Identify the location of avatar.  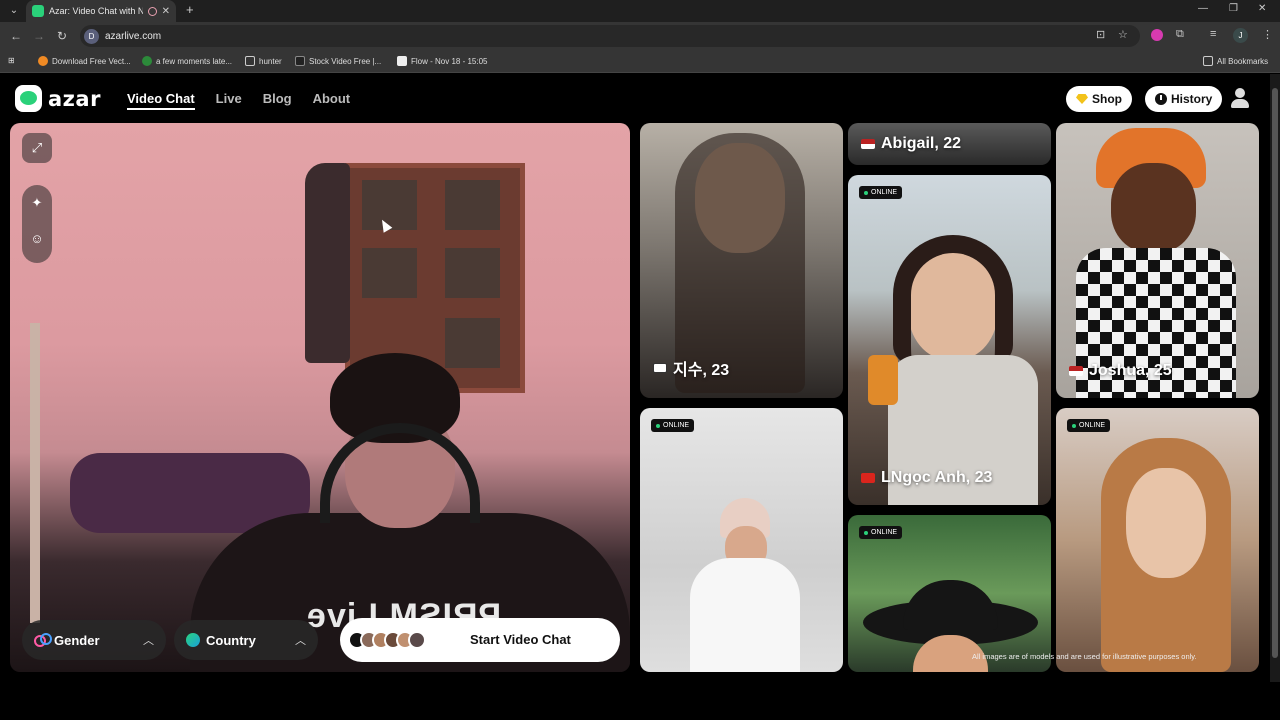
(417, 640).